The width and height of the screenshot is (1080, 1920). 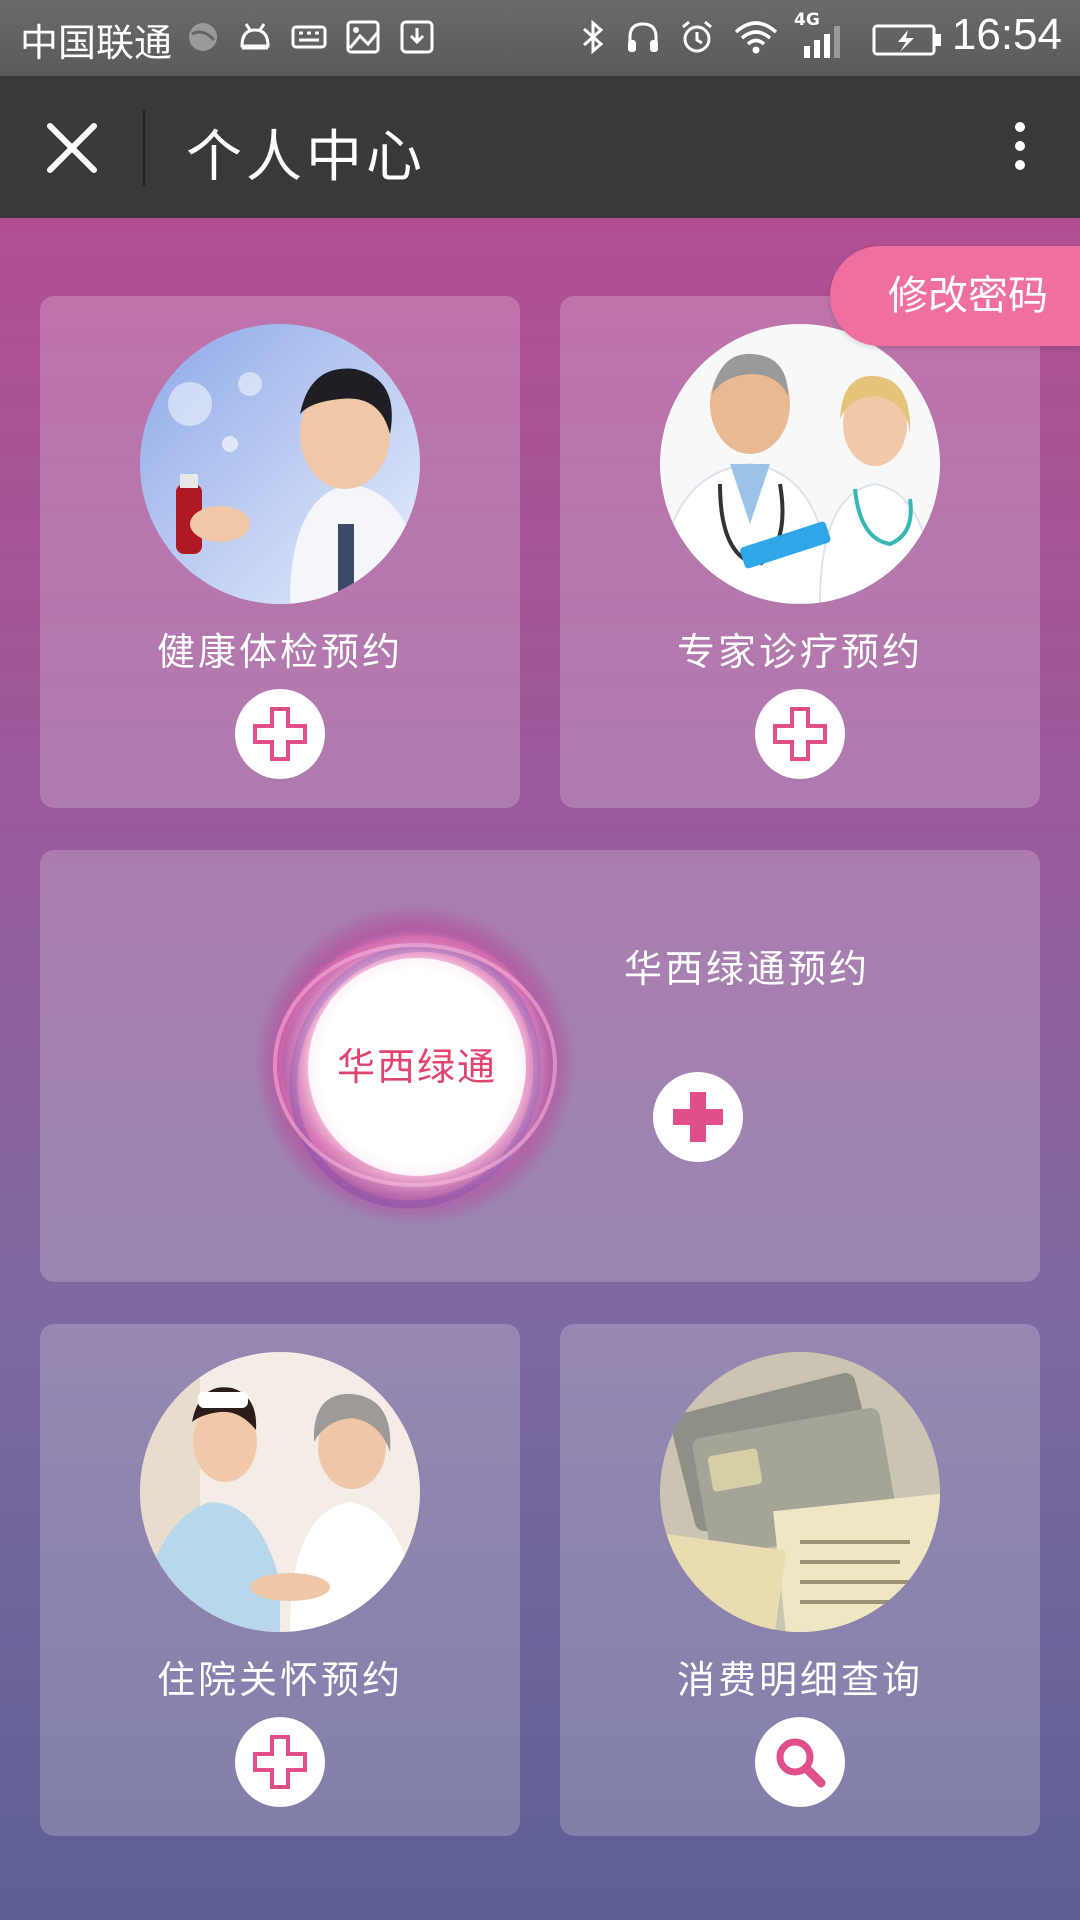 I want to click on card-health-checkup: 健康体检预约, so click(x=280, y=552).